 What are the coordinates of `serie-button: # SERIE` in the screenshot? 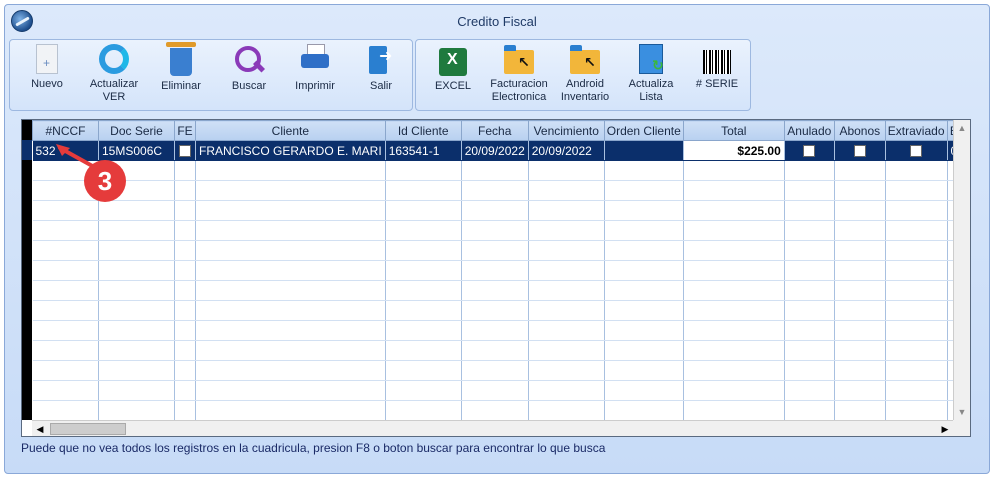 It's located at (717, 76).